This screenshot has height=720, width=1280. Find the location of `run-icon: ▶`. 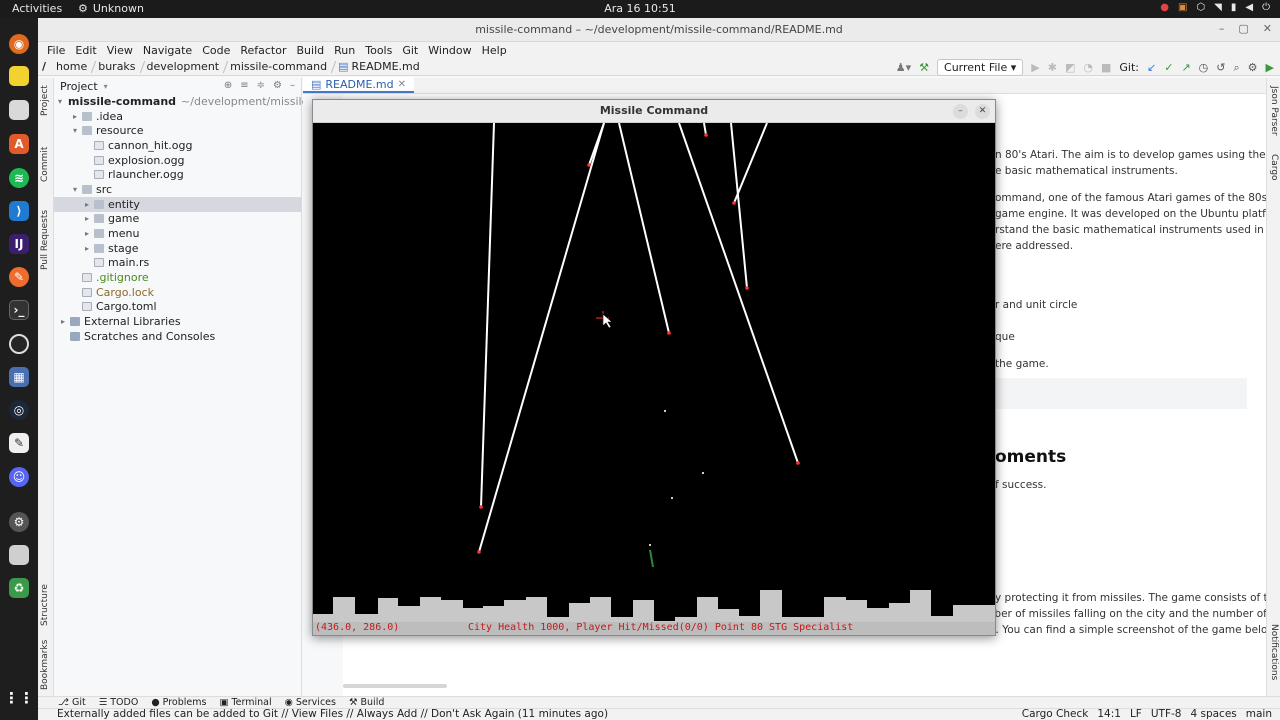

run-icon: ▶ is located at coordinates (1035, 67).